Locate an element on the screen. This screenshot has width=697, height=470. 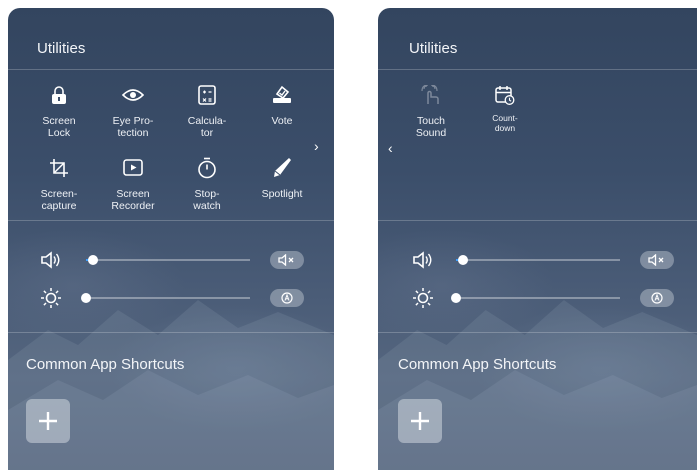
tool-eye-protection: Eye Pro- tection is located at coordinates (133, 115).